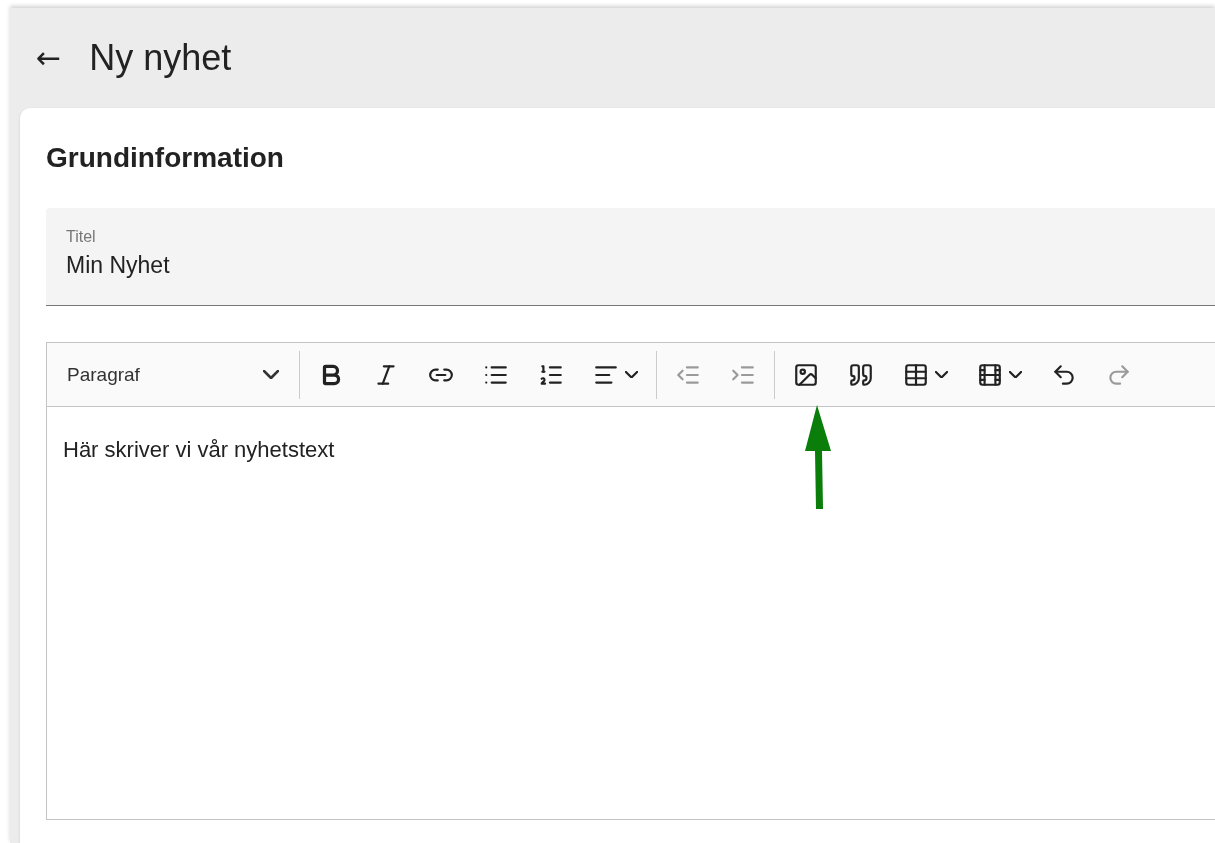 The width and height of the screenshot is (1215, 843). Describe the element at coordinates (199, 449) in the screenshot. I see `editor-text: Här skriver vi vår nyhetstext` at that location.